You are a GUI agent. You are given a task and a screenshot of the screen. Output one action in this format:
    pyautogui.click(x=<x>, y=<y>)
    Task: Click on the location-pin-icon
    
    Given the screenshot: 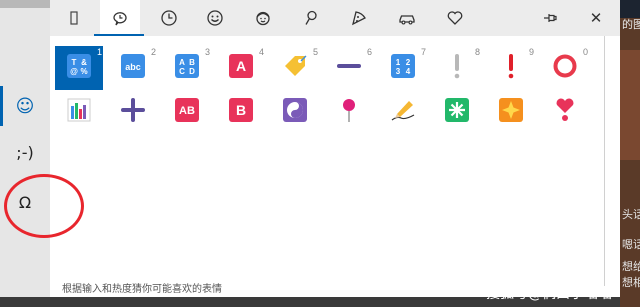 What is the action you would take?
    pyautogui.click(x=311, y=17)
    